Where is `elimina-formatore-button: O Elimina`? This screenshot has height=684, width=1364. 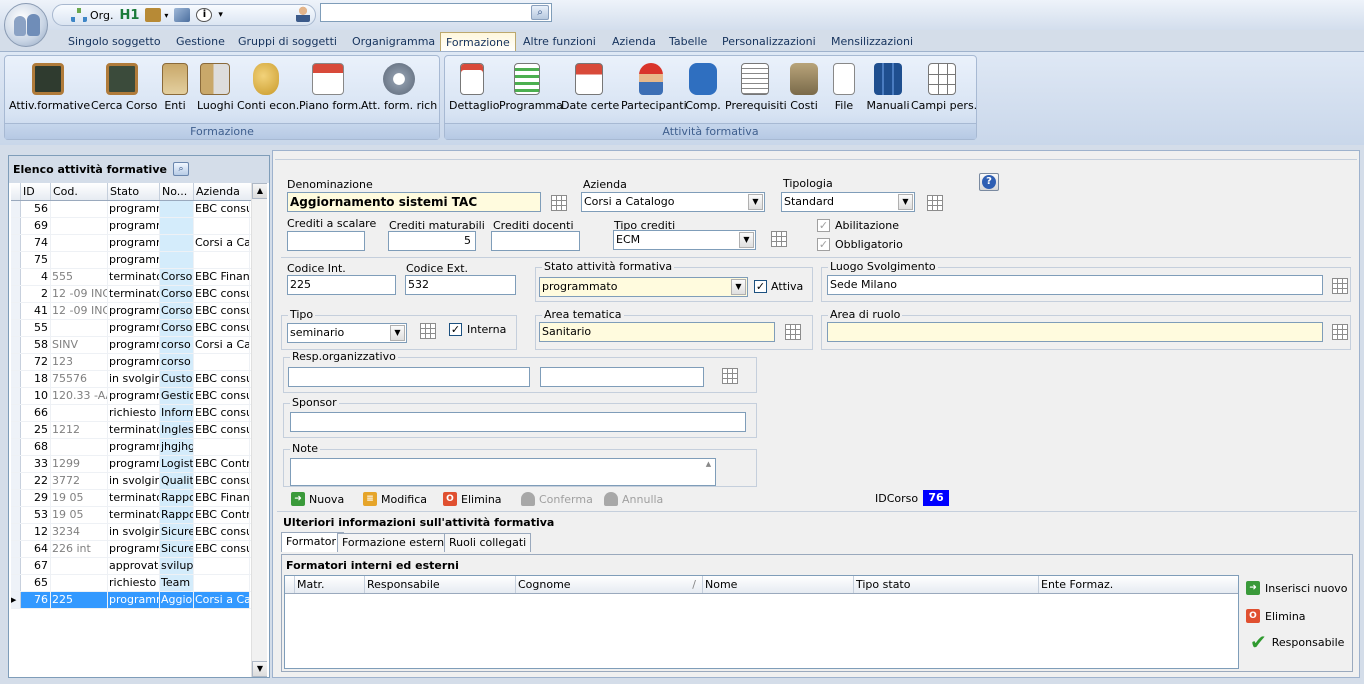 elimina-formatore-button: O Elimina is located at coordinates (1276, 616).